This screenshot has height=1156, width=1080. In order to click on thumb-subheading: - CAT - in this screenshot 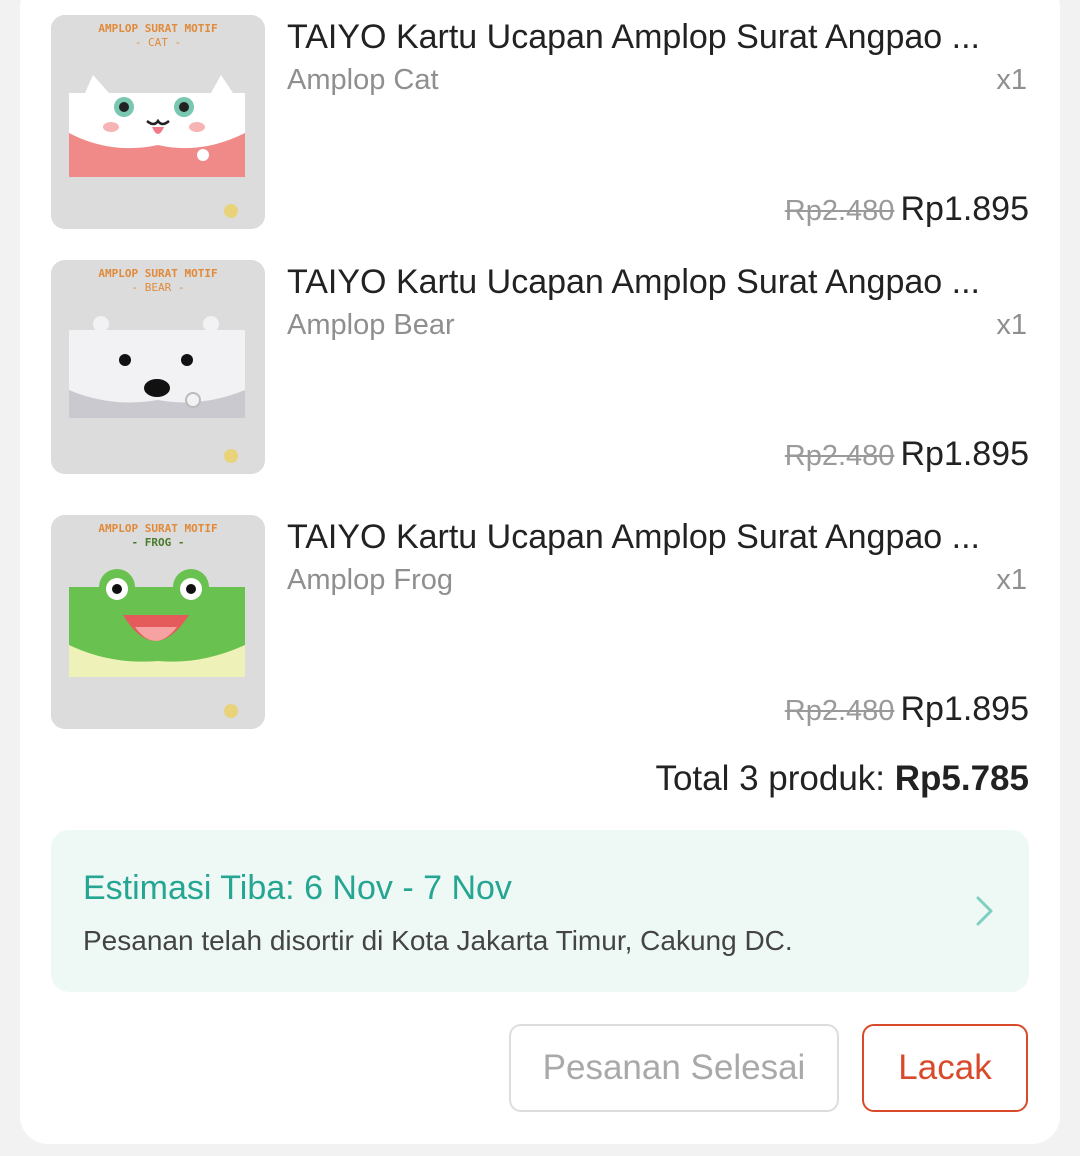, I will do `click(158, 42)`.